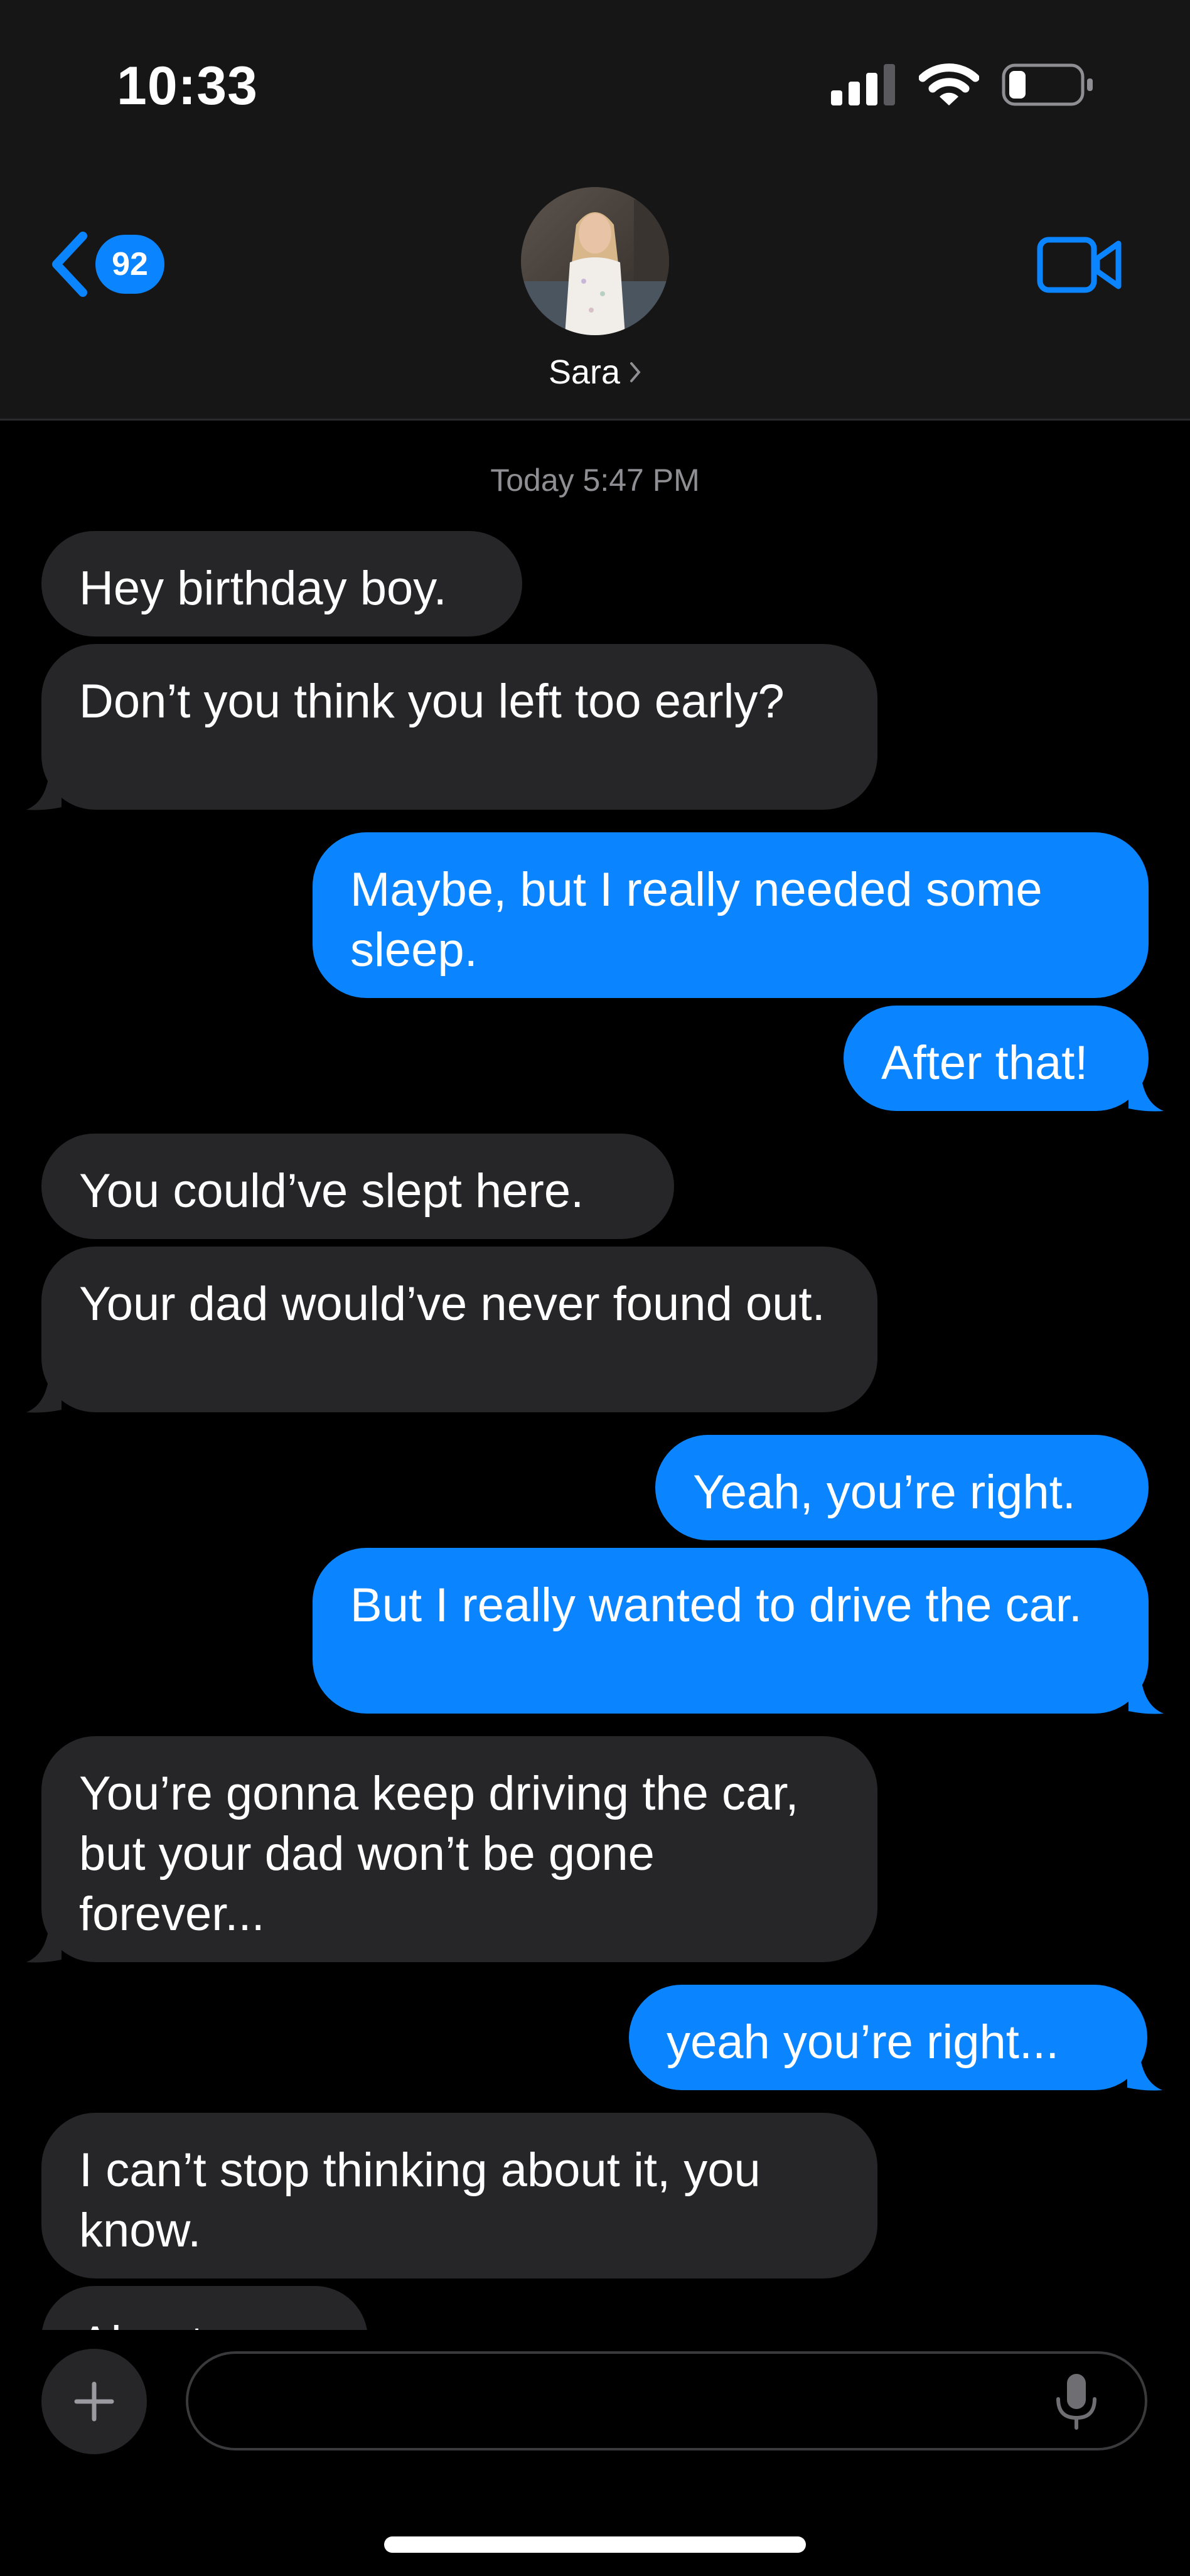  Describe the element at coordinates (69, 264) in the screenshot. I see `chevron-left-icon` at that location.